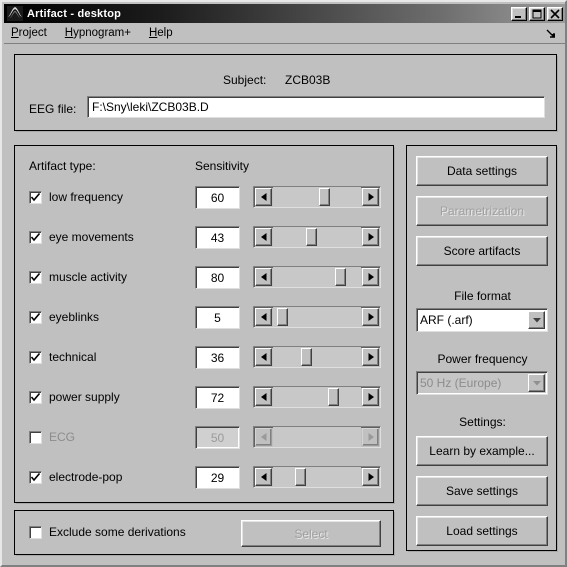  I want to click on eeg-file-label: EEG file:, so click(53, 109).